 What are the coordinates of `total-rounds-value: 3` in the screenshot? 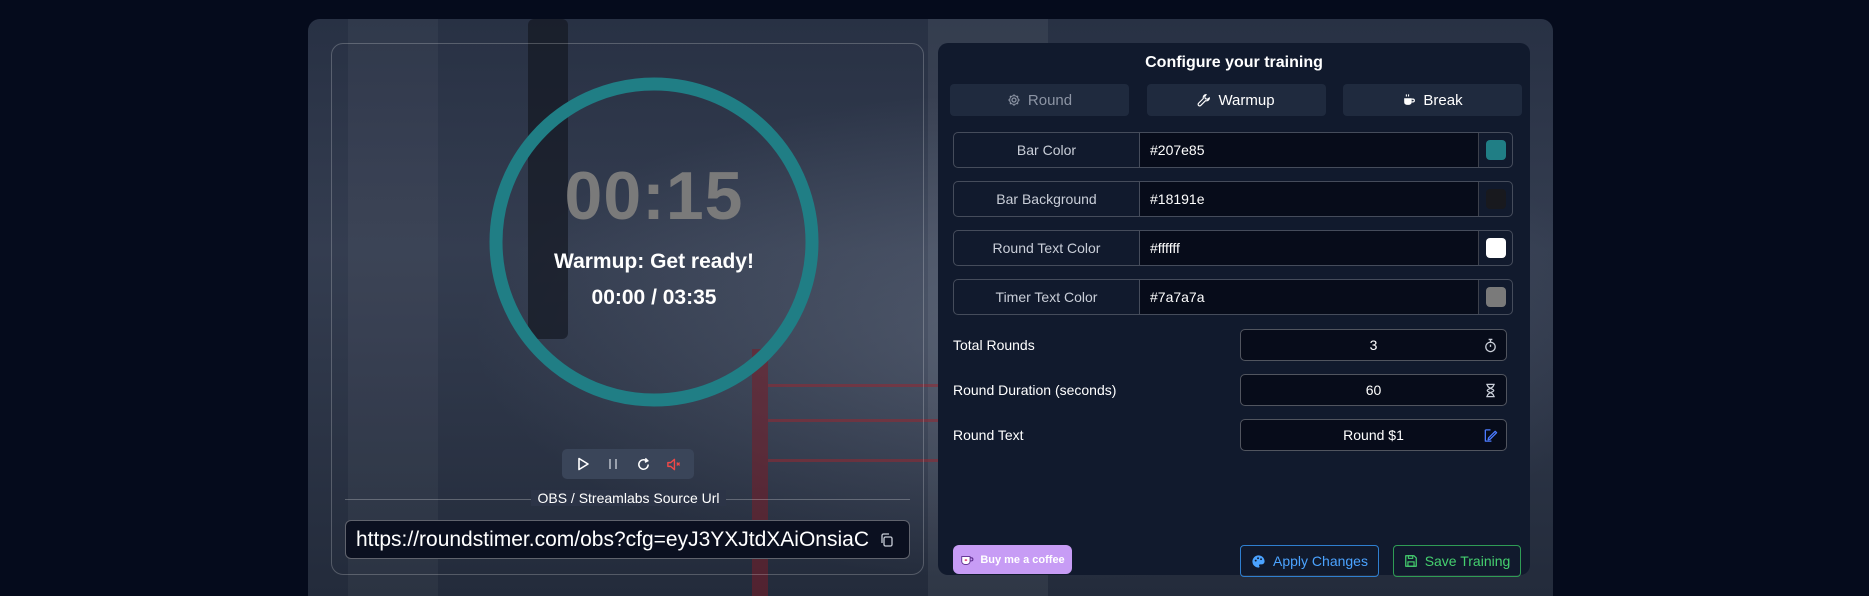 It's located at (1373, 345).